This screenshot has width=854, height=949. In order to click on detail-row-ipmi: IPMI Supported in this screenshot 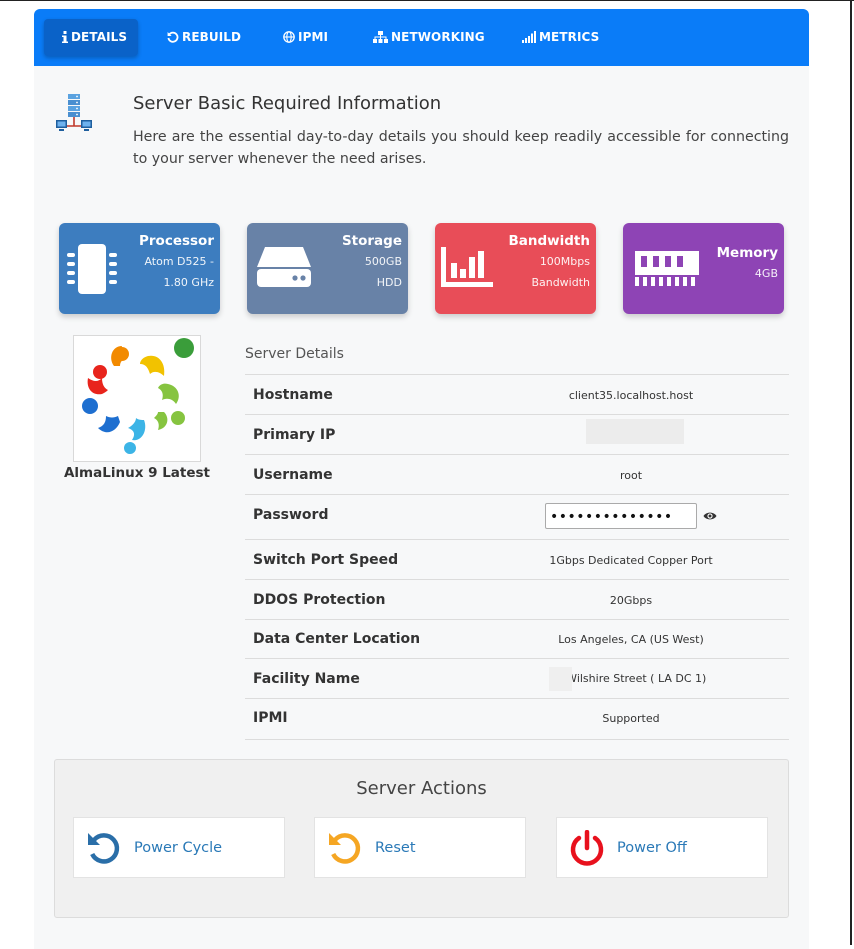, I will do `click(517, 719)`.